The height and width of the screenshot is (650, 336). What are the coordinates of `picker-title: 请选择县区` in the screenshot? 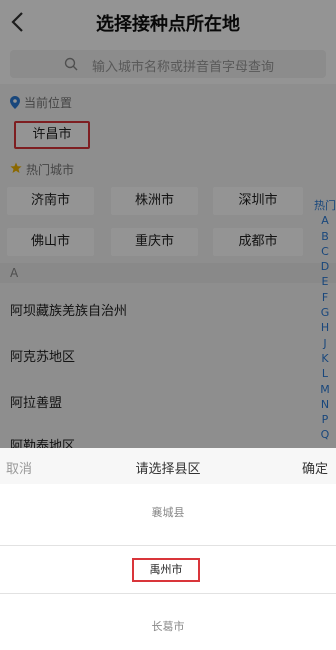 It's located at (168, 469).